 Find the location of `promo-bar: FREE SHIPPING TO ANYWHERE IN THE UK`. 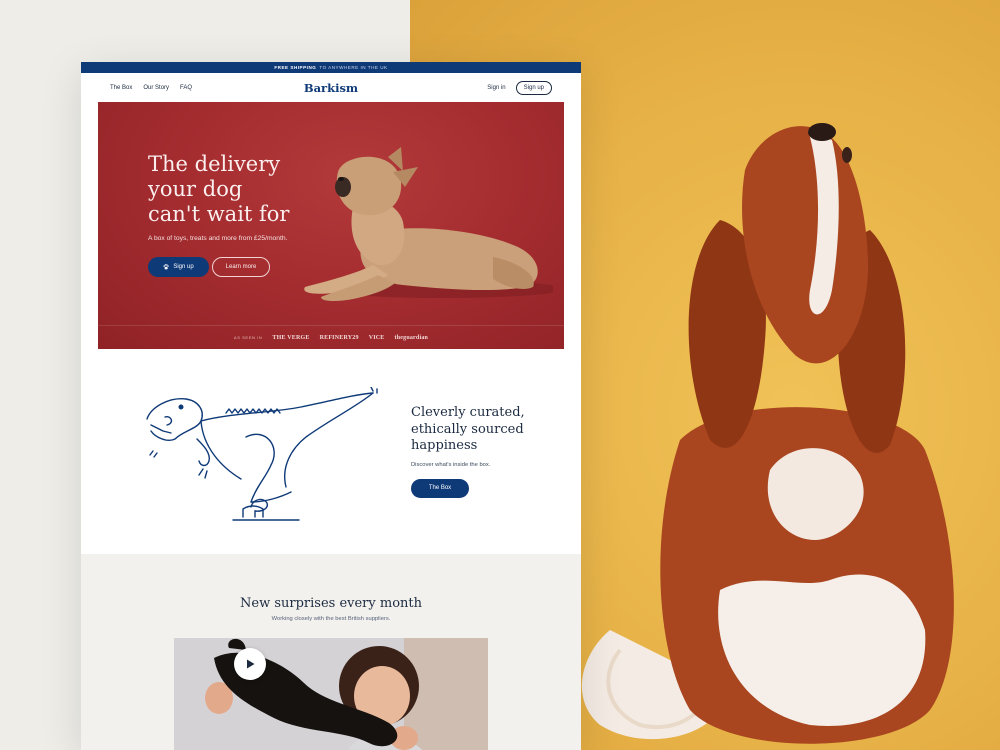

promo-bar: FREE SHIPPING TO ANYWHERE IN THE UK is located at coordinates (331, 67).